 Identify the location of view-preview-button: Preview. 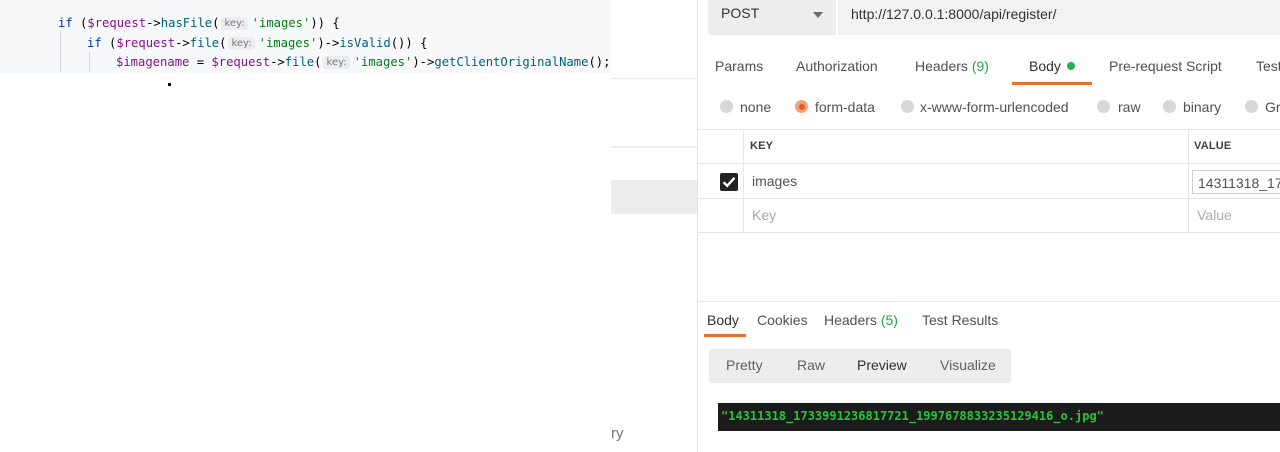
(882, 365).